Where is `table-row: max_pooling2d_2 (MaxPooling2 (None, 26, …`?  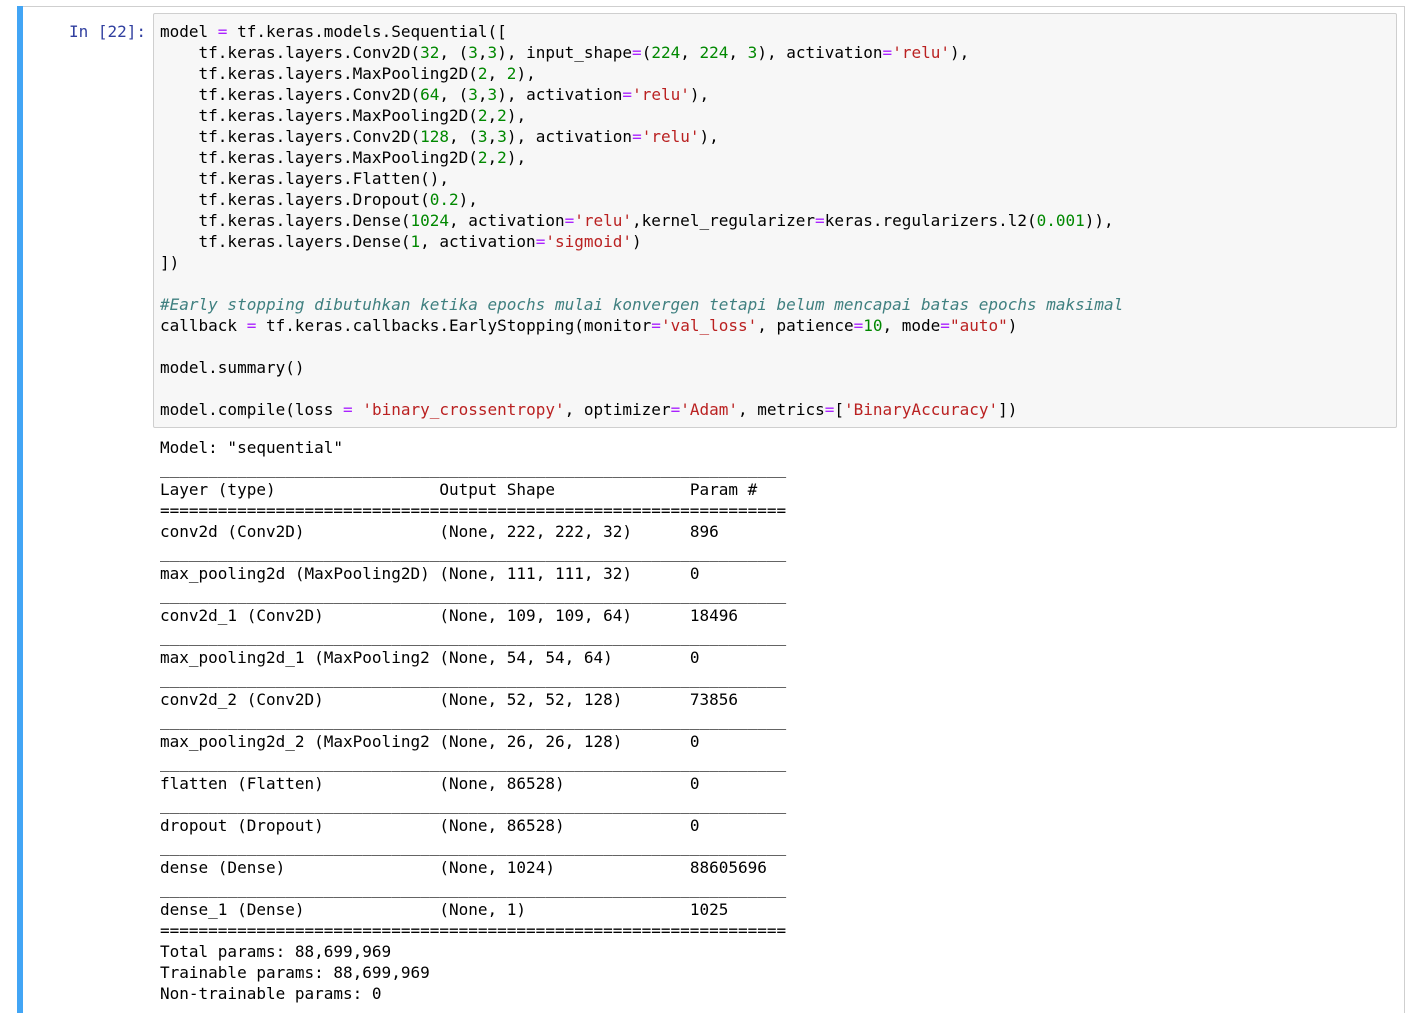
table-row: max_pooling2d_2 (MaxPooling2 (None, 26, … is located at coordinates (473, 741).